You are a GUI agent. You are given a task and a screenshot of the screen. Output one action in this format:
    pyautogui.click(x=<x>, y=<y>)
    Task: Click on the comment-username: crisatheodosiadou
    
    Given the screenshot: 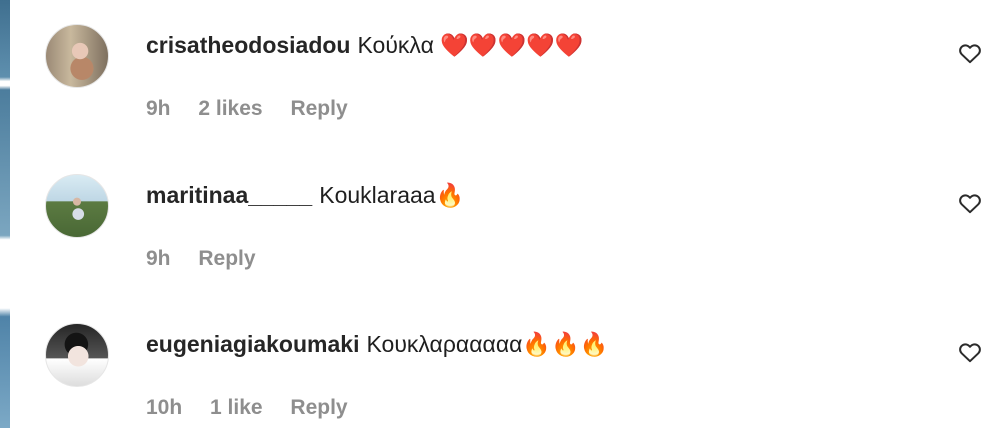 What is the action you would take?
    pyautogui.click(x=248, y=45)
    